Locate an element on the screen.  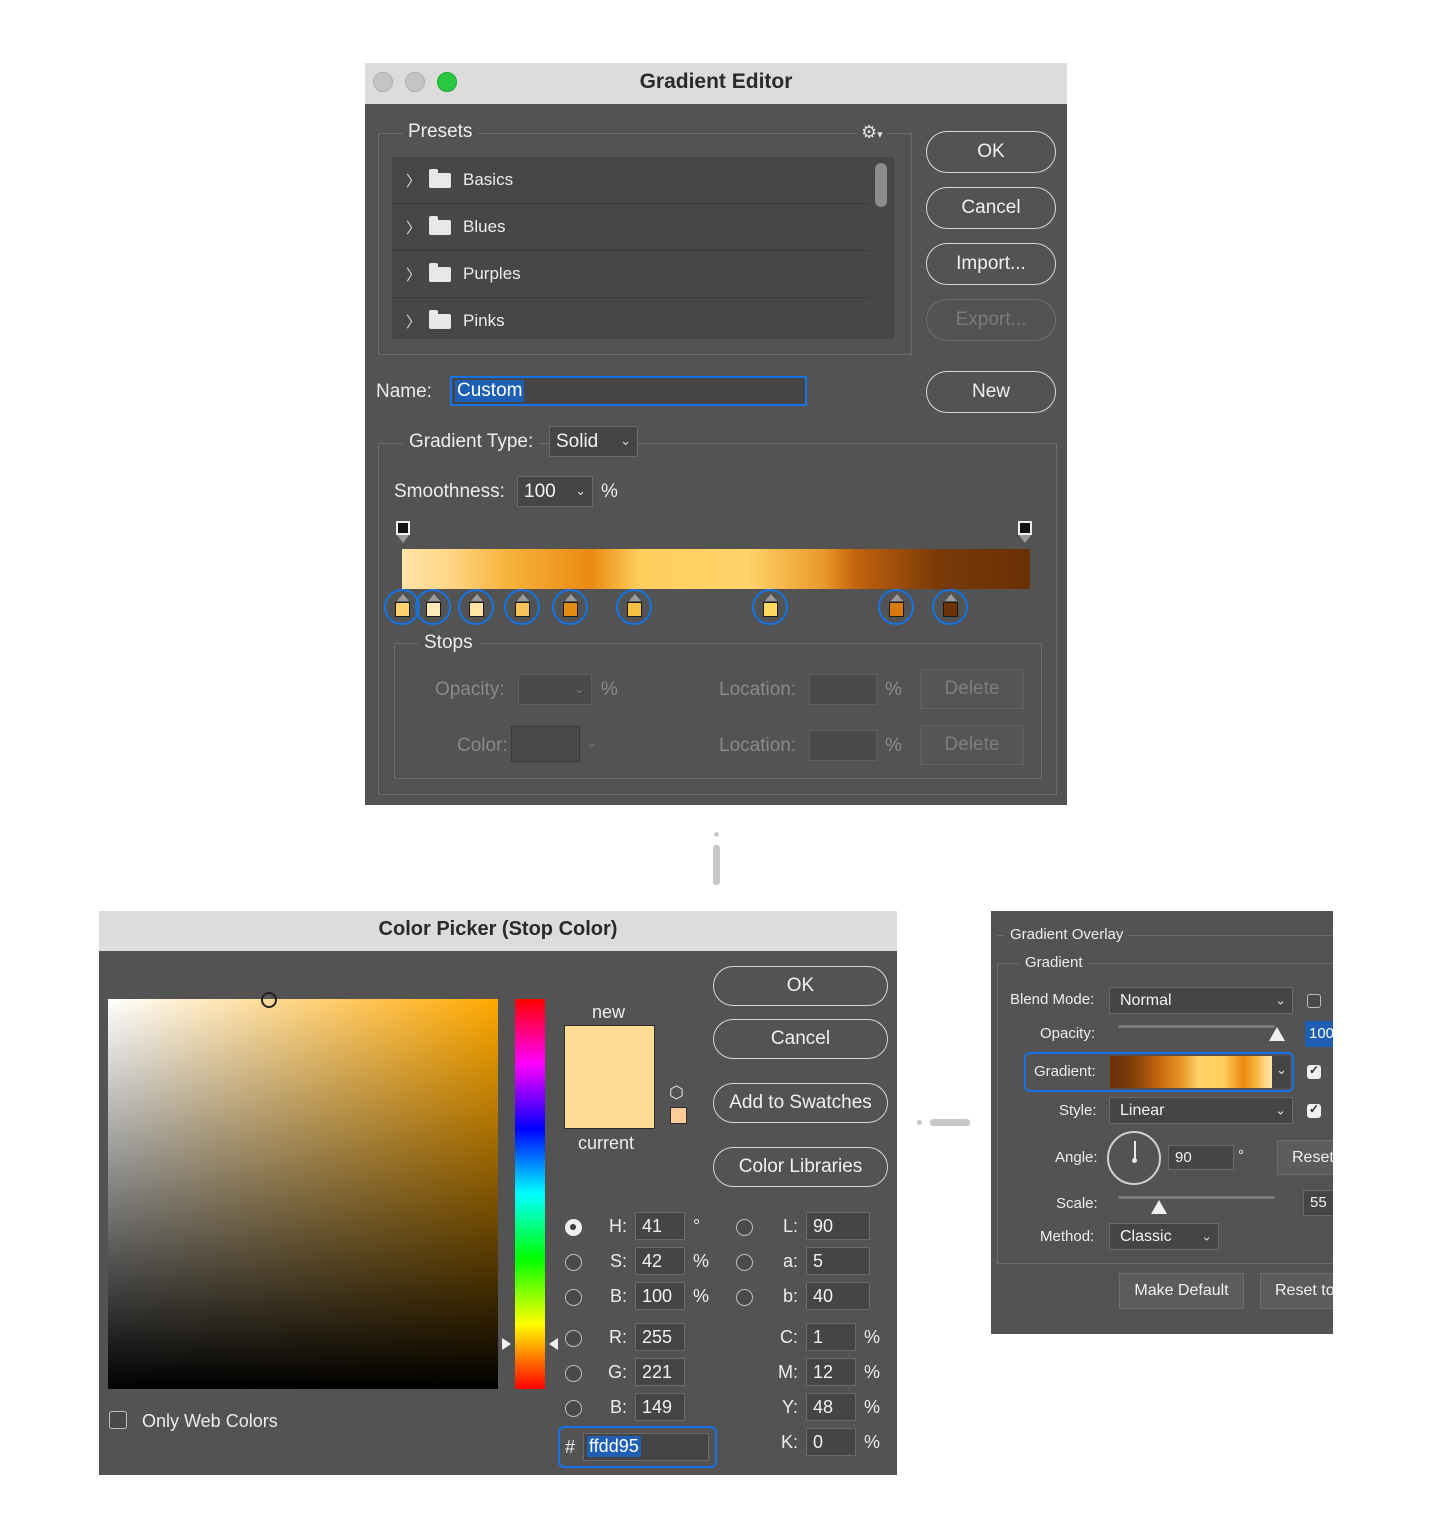
opacity-stop-right is located at coordinates (1026, 533).